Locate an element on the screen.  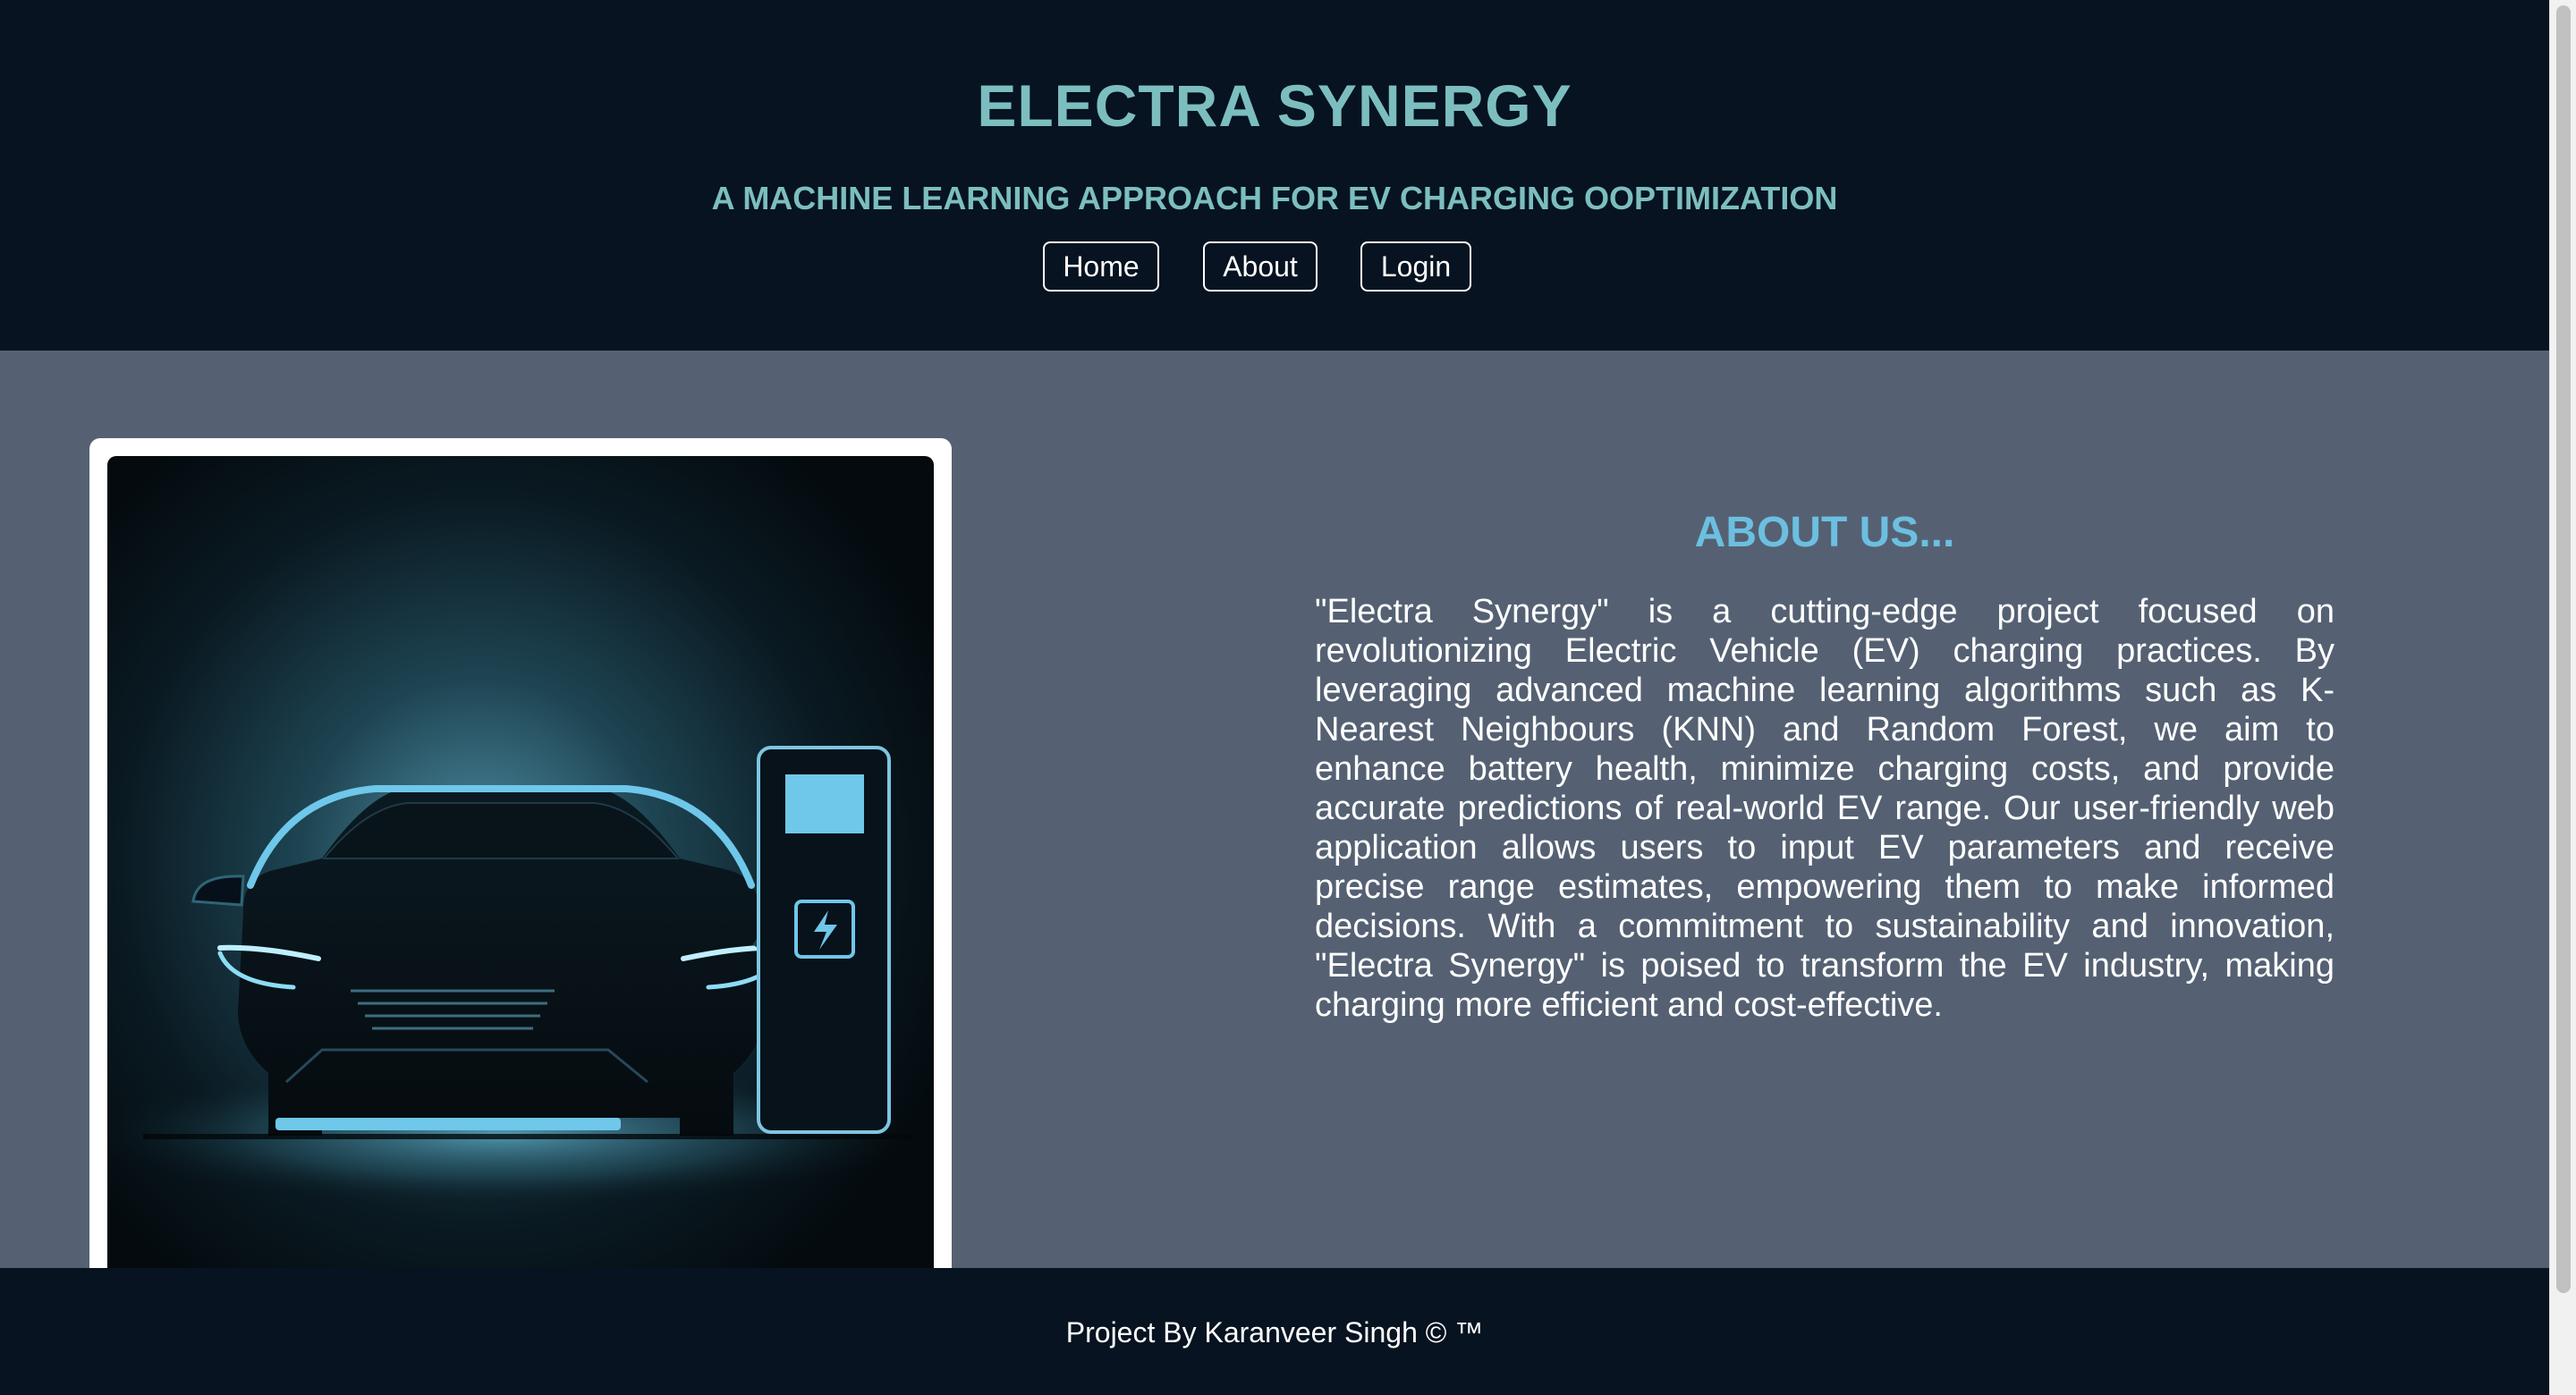
vertical-scrollbar is located at coordinates (2562, 697).